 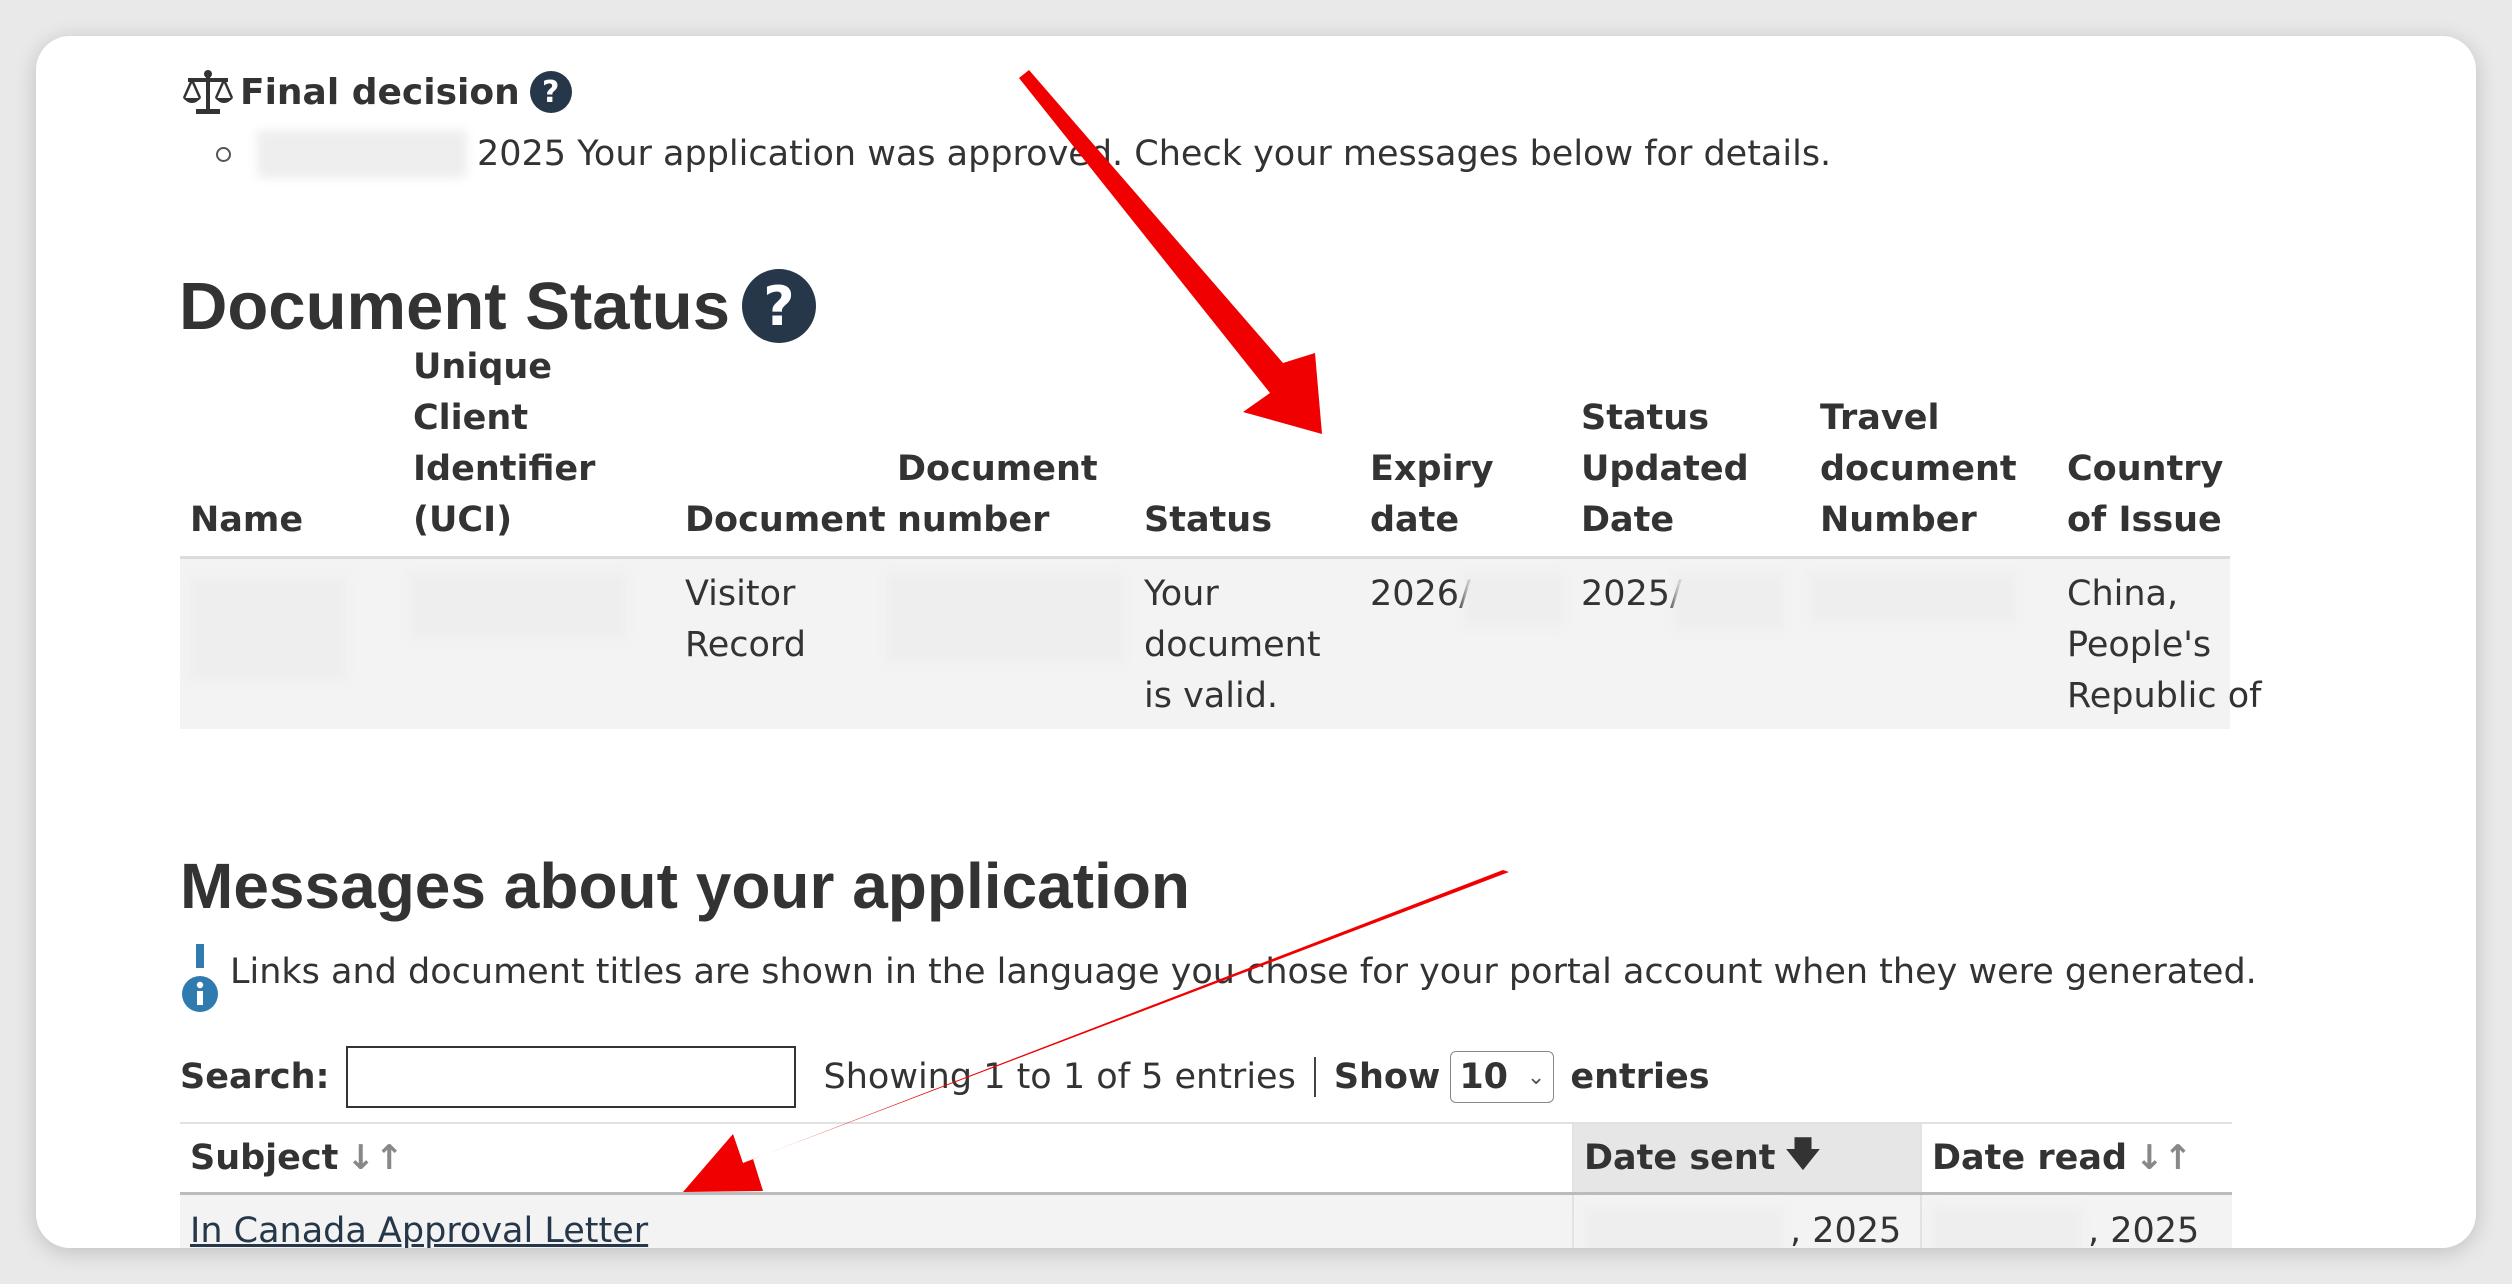 I want to click on col-date-sent-sort: Date sent 🡇, so click(x=1746, y=1158).